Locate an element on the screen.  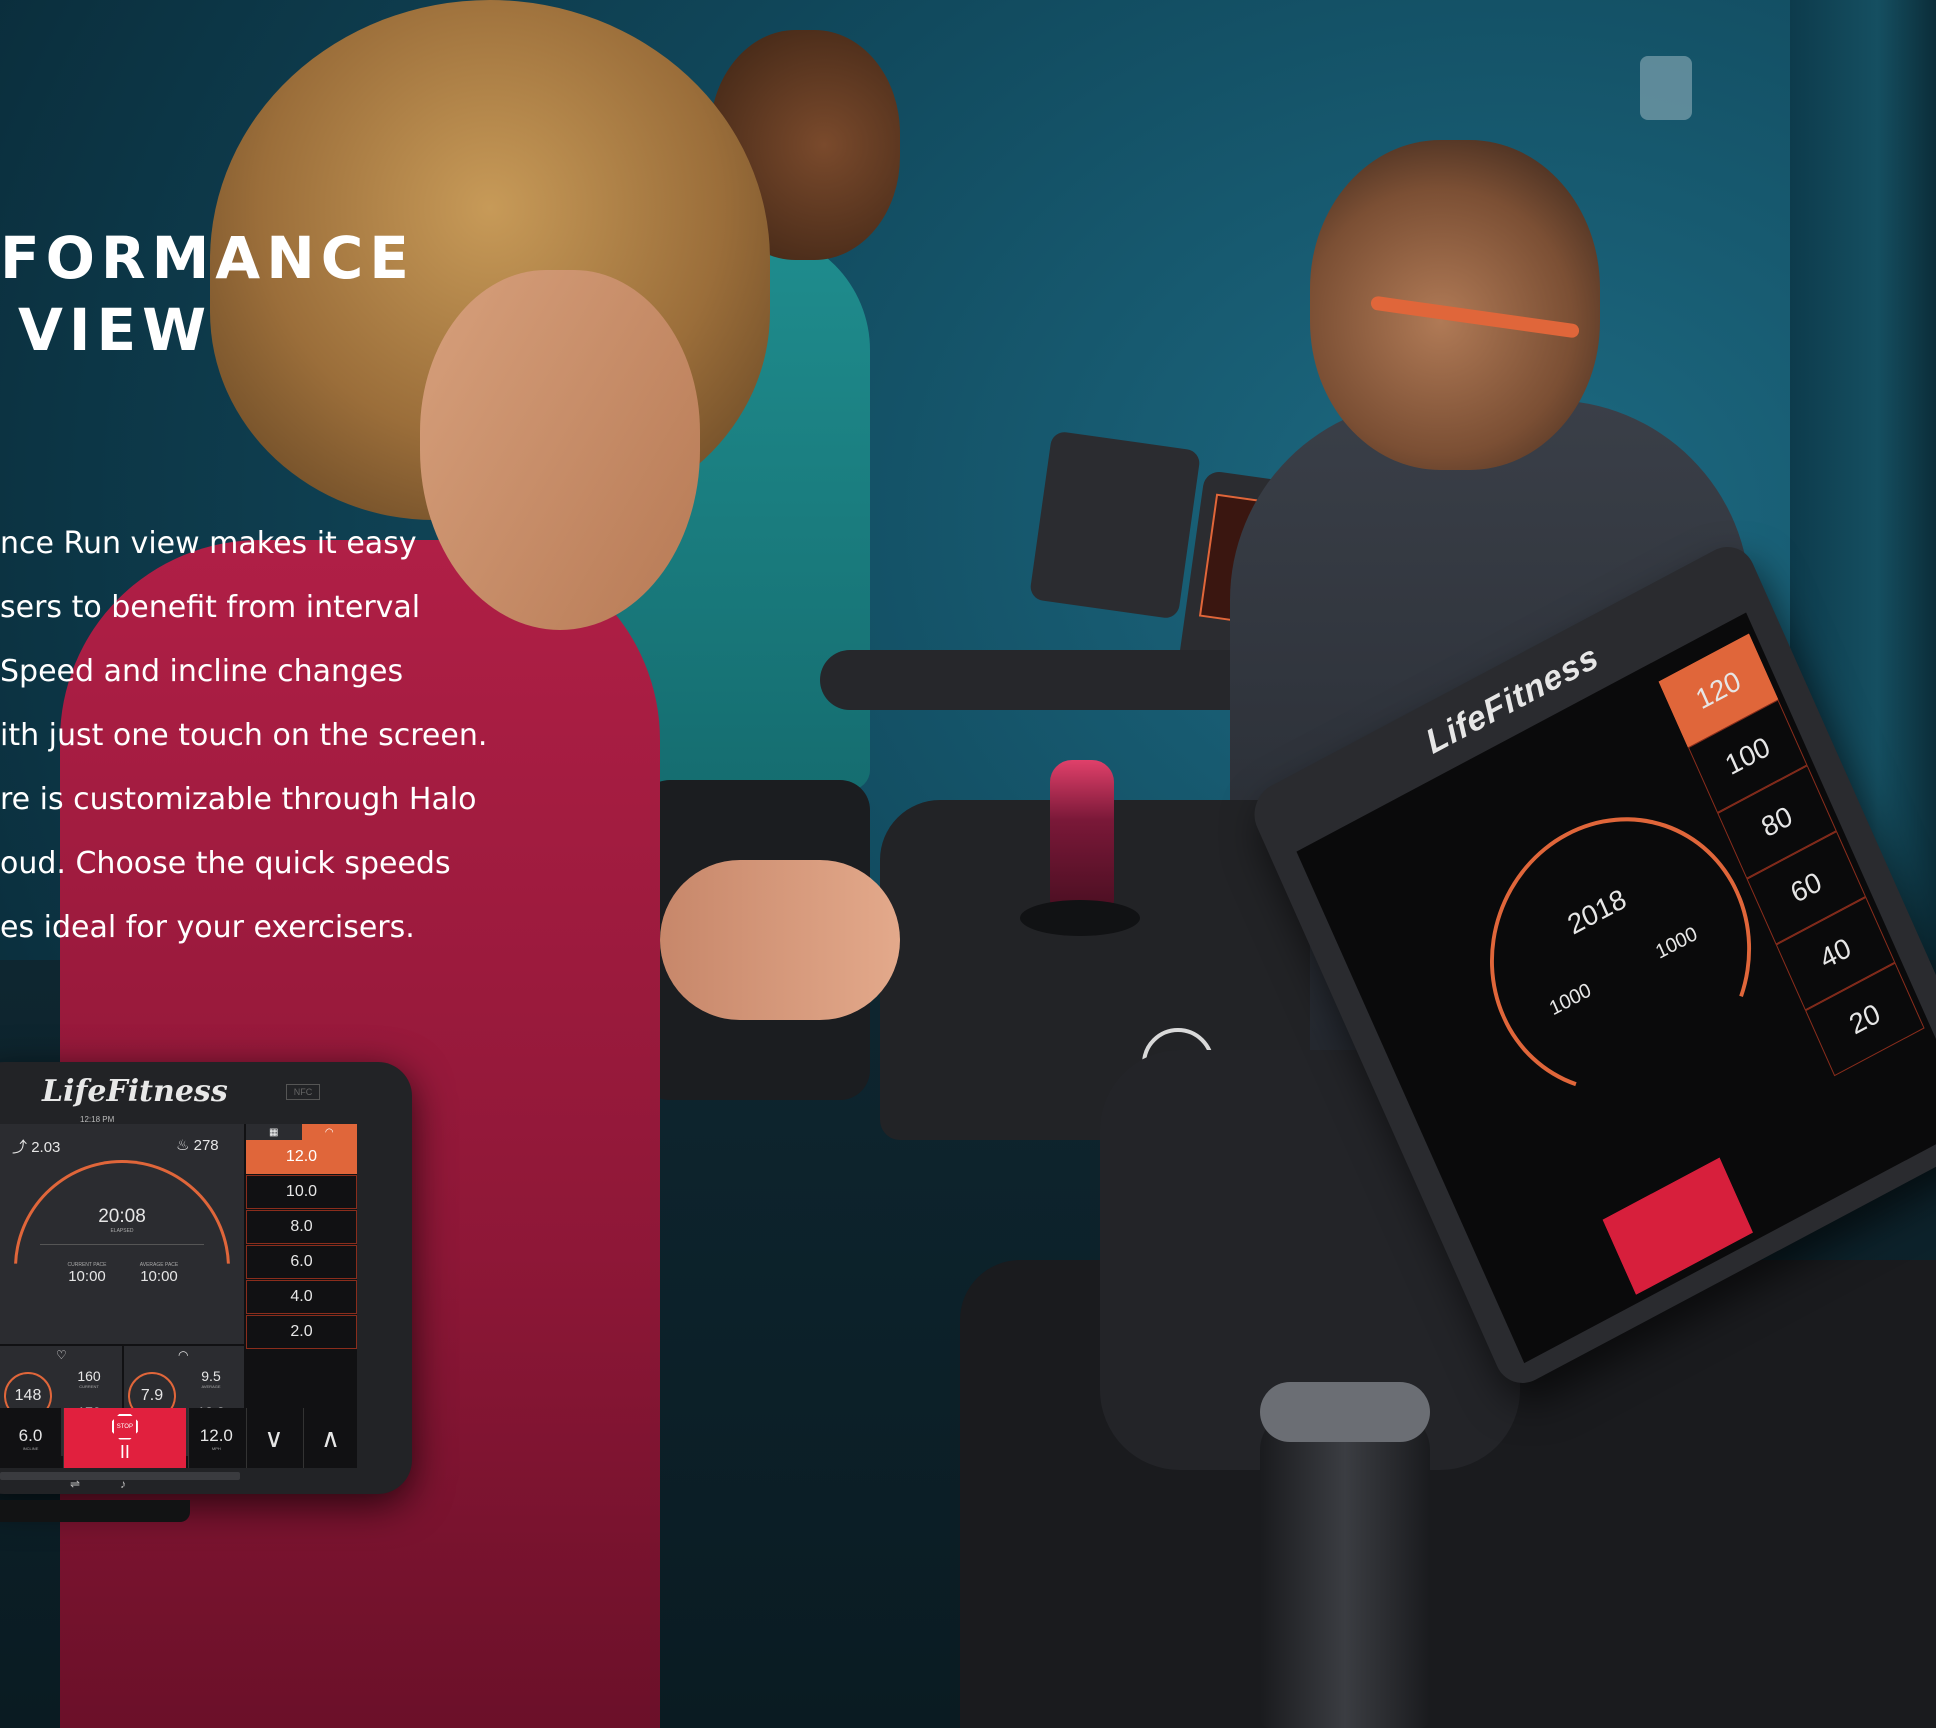
quick-speed-button: 6.0 is located at coordinates (301, 1262).